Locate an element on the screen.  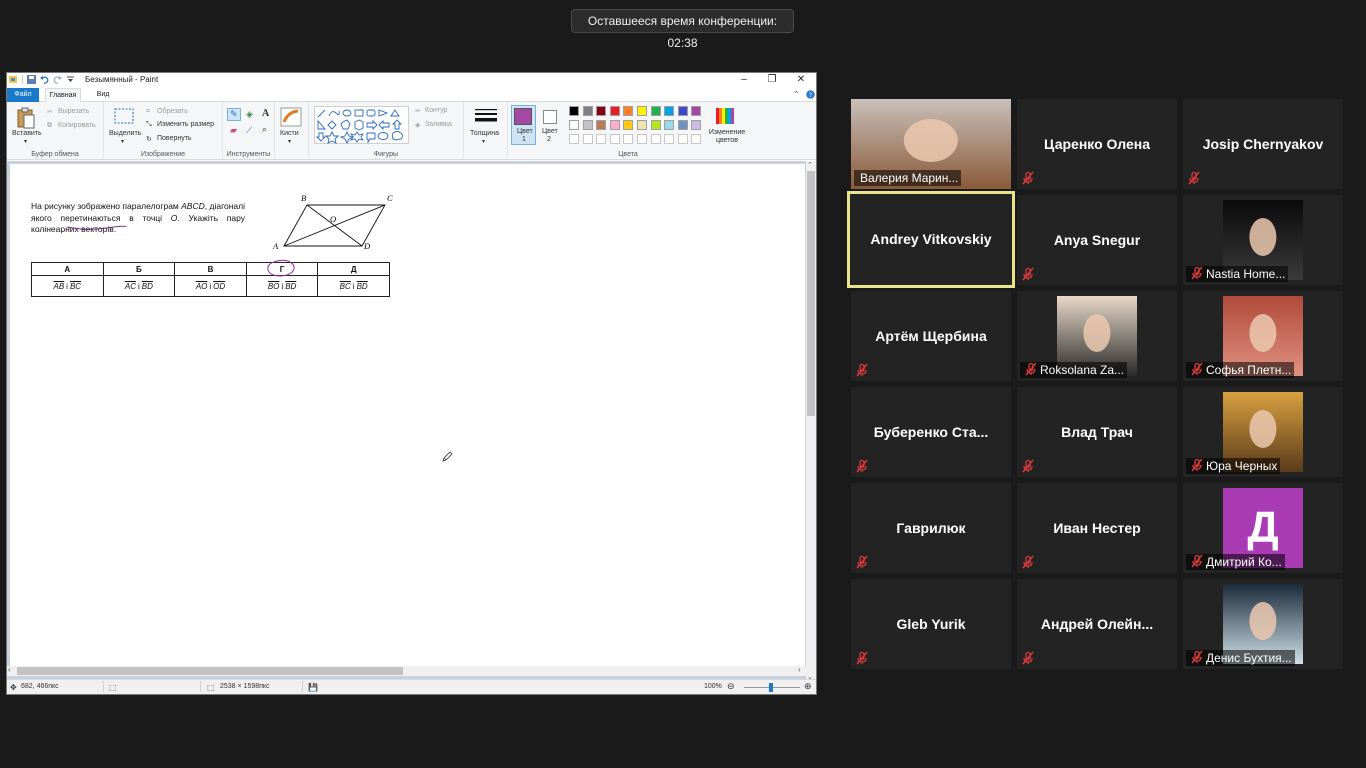
zoom-slider-thumb is located at coordinates (771, 687).